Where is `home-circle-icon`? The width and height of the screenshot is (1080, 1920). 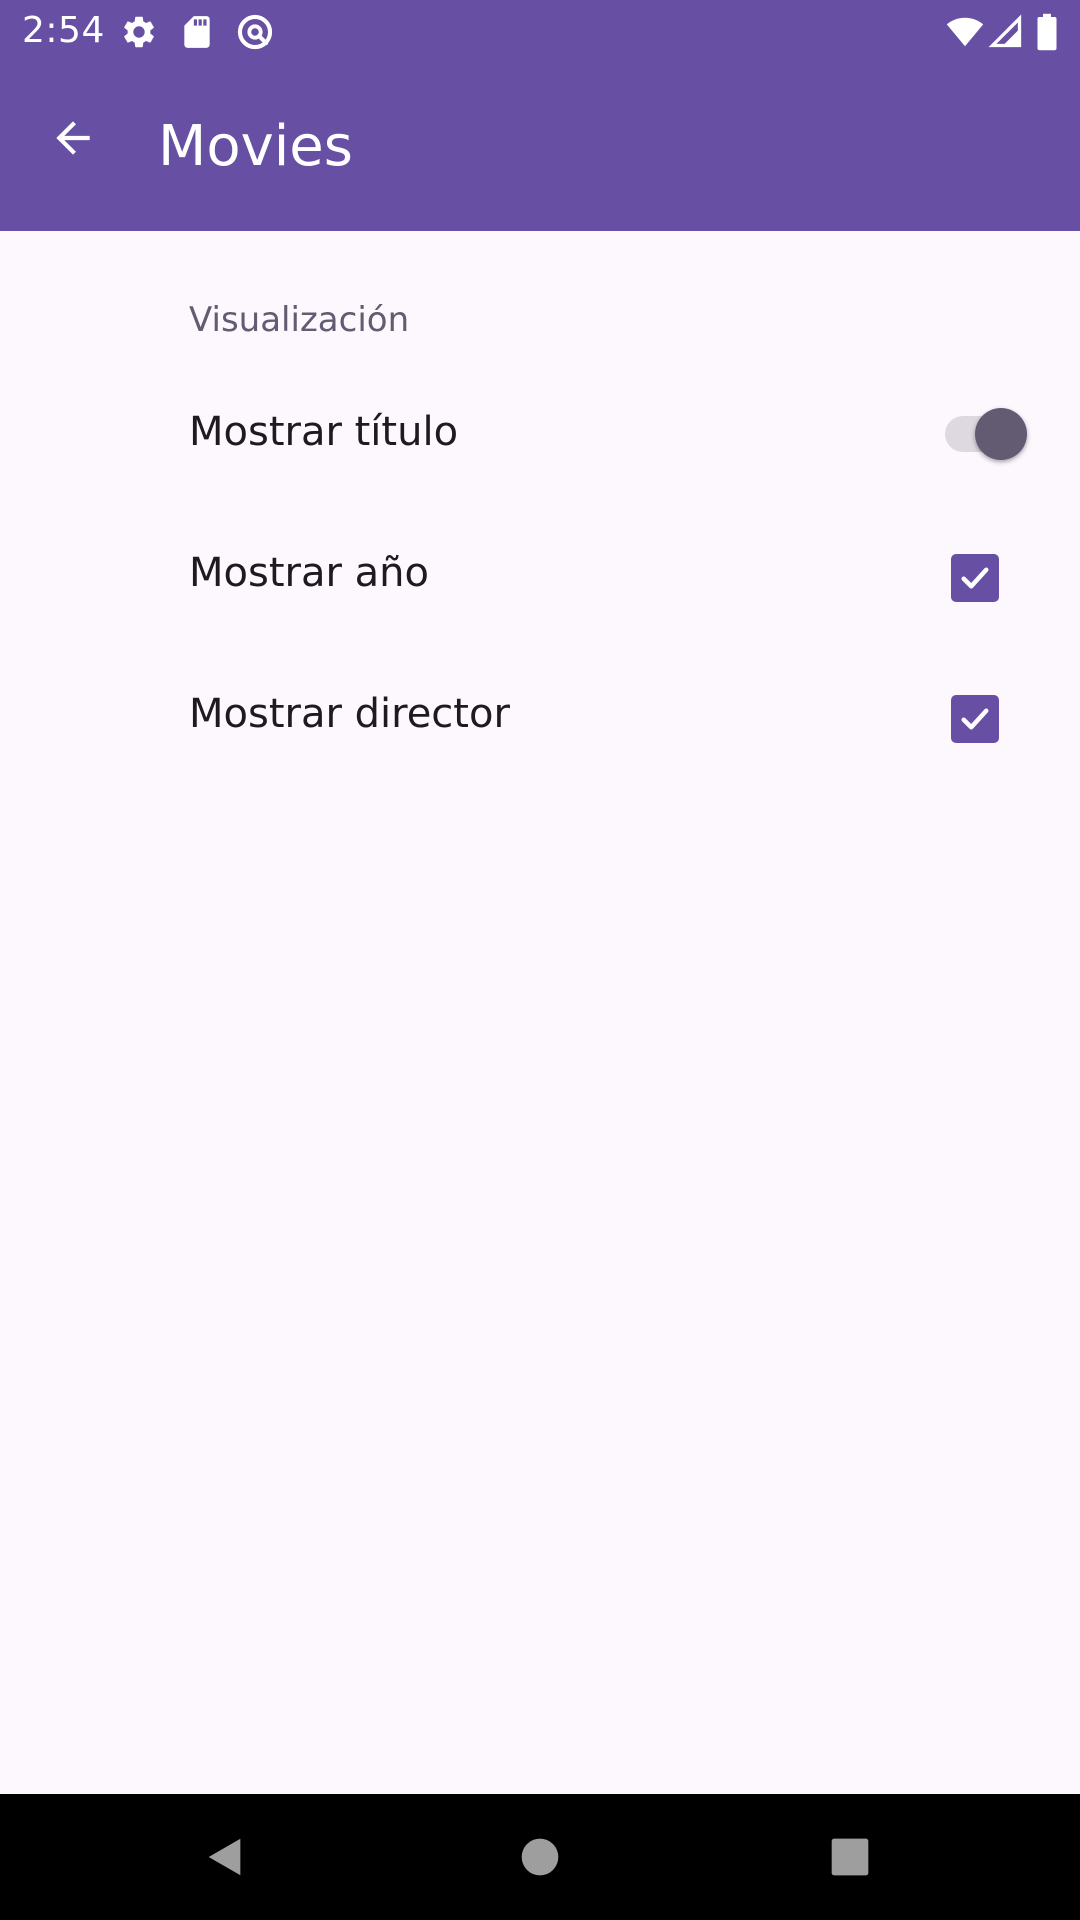 home-circle-icon is located at coordinates (540, 1857).